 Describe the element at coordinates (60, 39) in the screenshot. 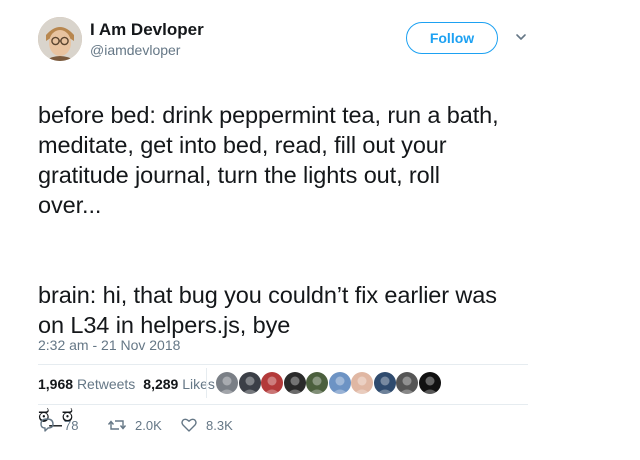

I see `avatar` at that location.